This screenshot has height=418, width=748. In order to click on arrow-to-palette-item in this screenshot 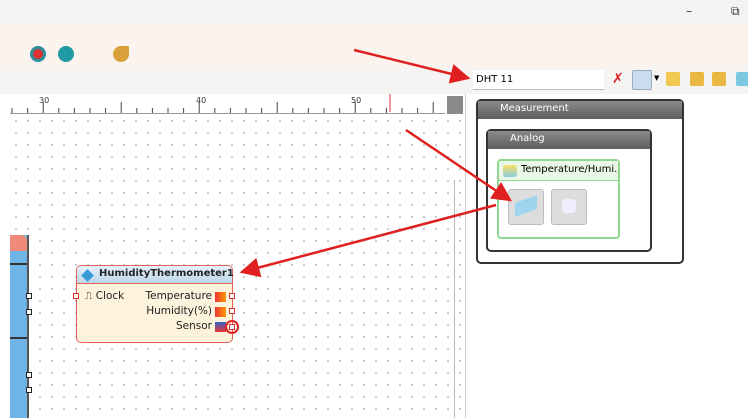, I will do `click(459, 165)`.